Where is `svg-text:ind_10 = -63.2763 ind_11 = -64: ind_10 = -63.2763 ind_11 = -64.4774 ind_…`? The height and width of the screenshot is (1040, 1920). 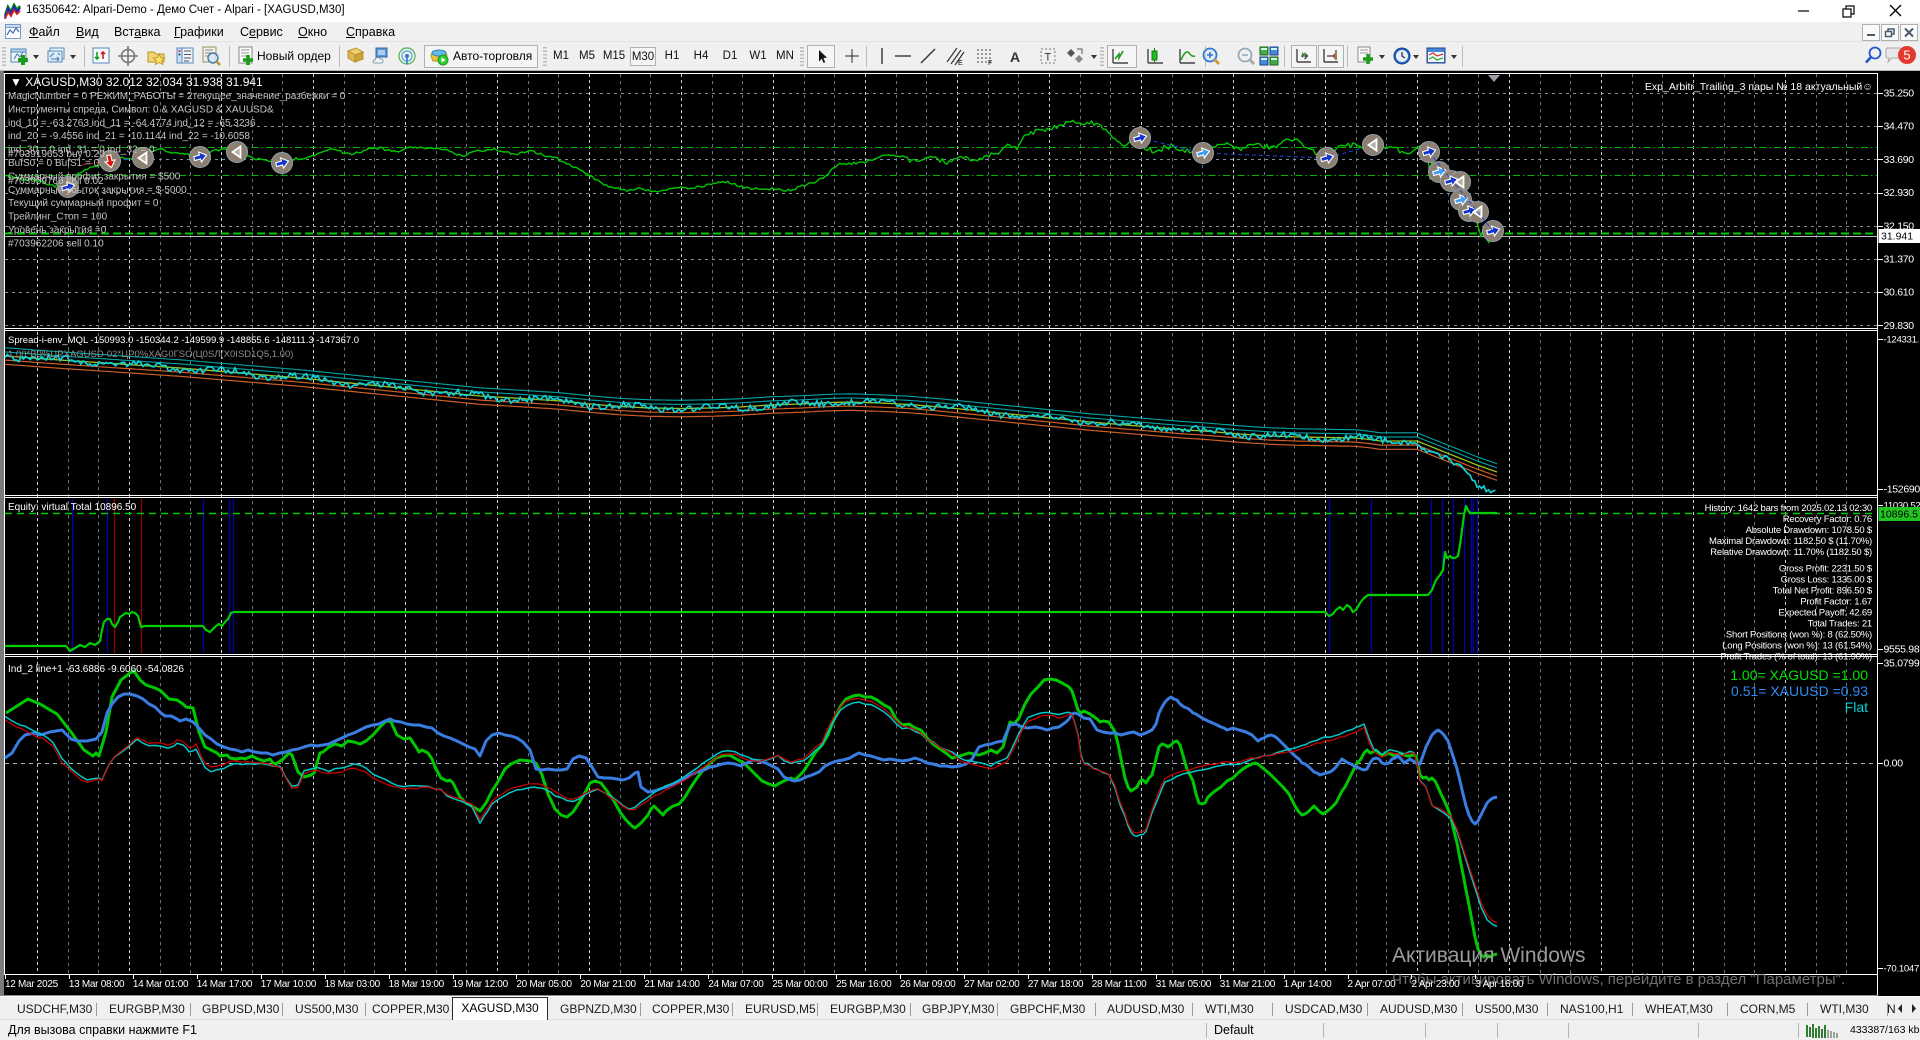
svg-text:ind_10 = -63.2763 ind_11 = -64: ind_10 = -63.2763 ind_11 = -64.4774 ind_… is located at coordinates (132, 123).